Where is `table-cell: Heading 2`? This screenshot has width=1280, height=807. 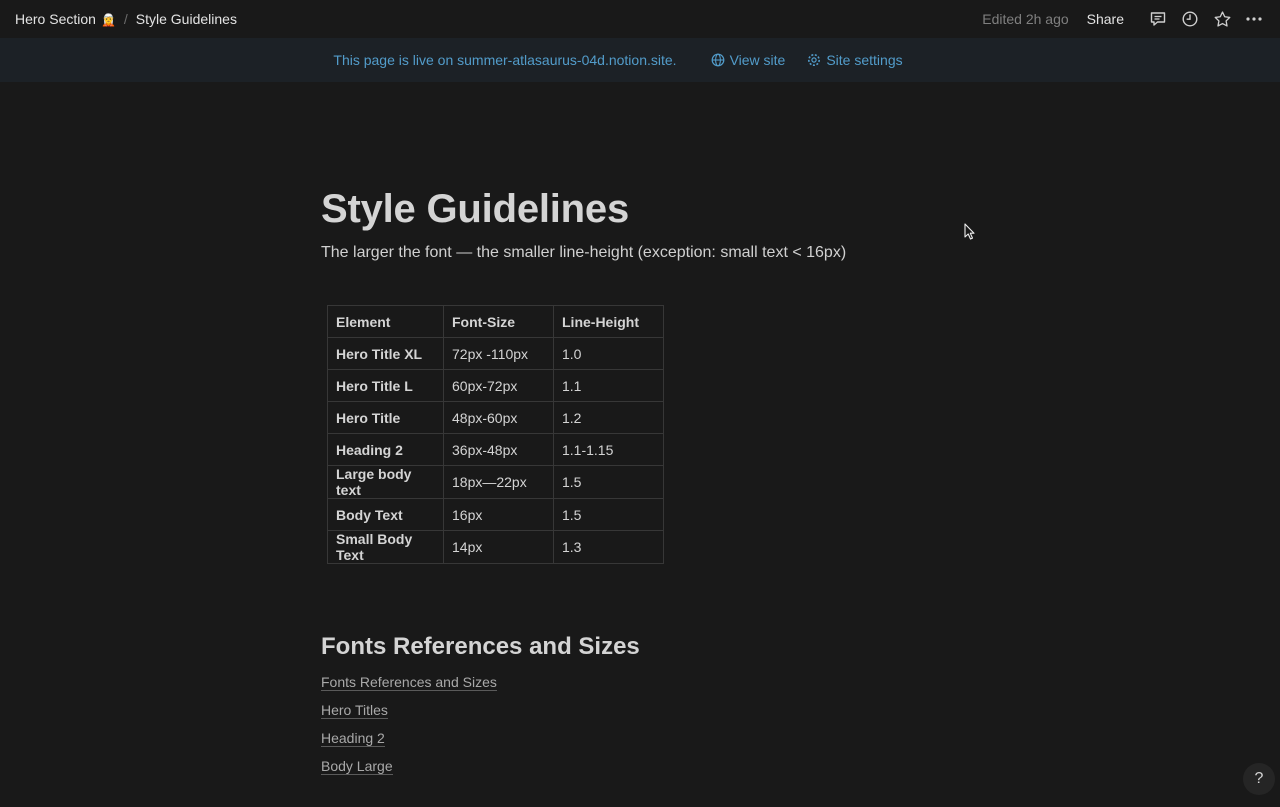 table-cell: Heading 2 is located at coordinates (385, 449).